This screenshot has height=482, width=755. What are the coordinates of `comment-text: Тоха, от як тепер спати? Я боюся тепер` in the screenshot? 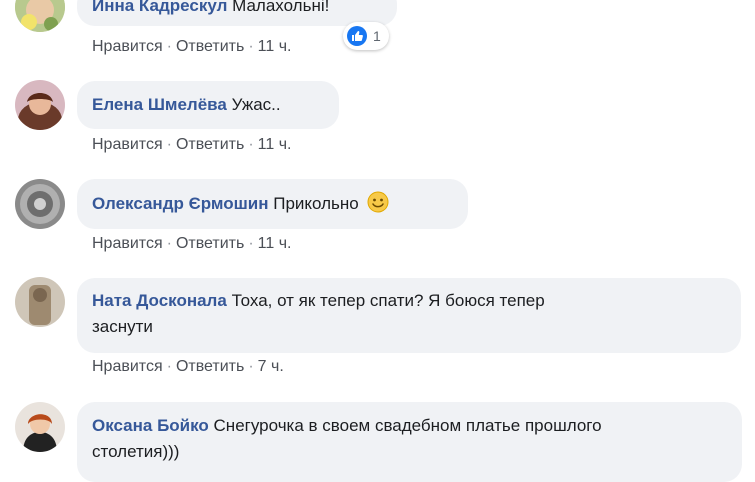 It's located at (388, 300).